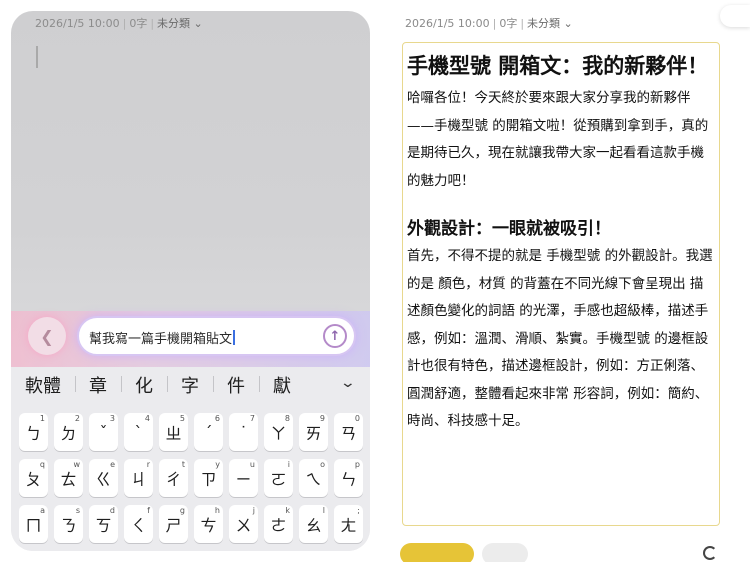  I want to click on section-heading: 外觀設計：一眼就被吸引！, so click(509, 229).